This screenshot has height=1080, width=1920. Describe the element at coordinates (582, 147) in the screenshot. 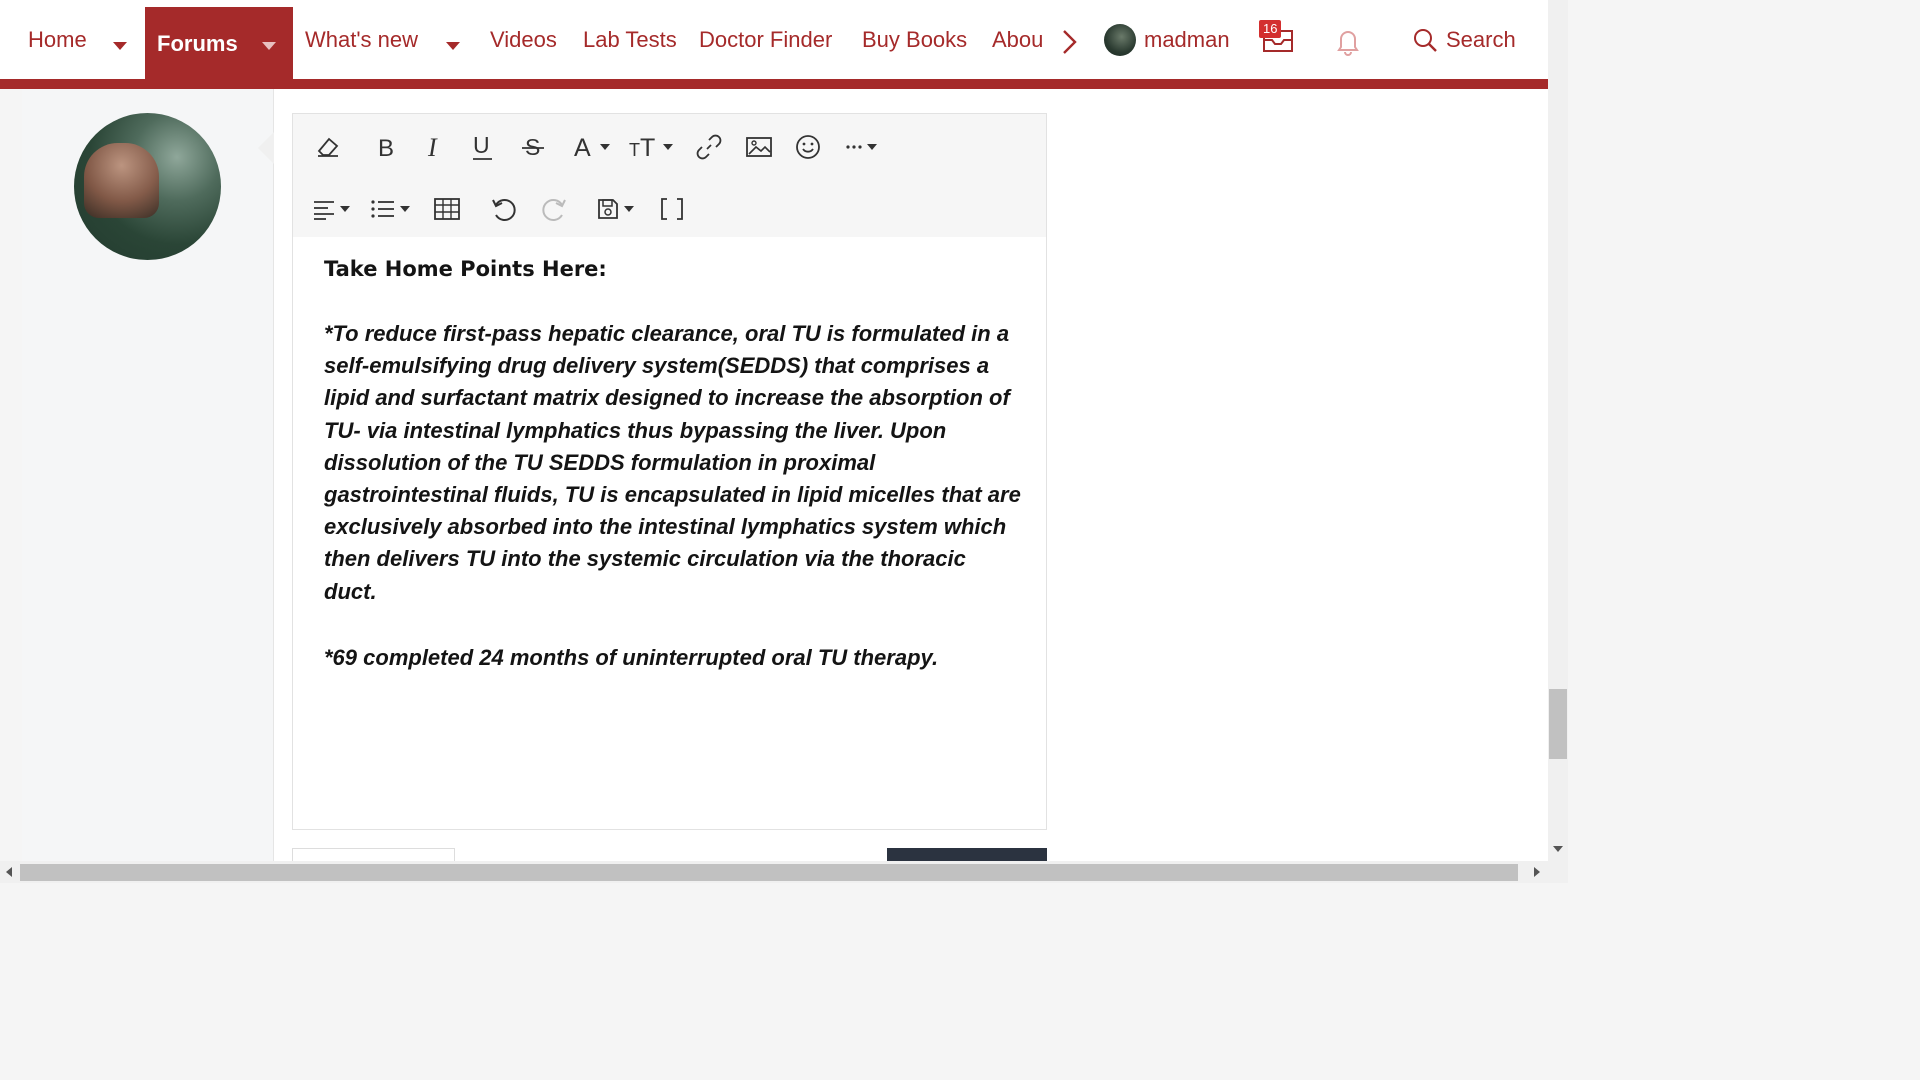

I see `svg-text: A` at that location.